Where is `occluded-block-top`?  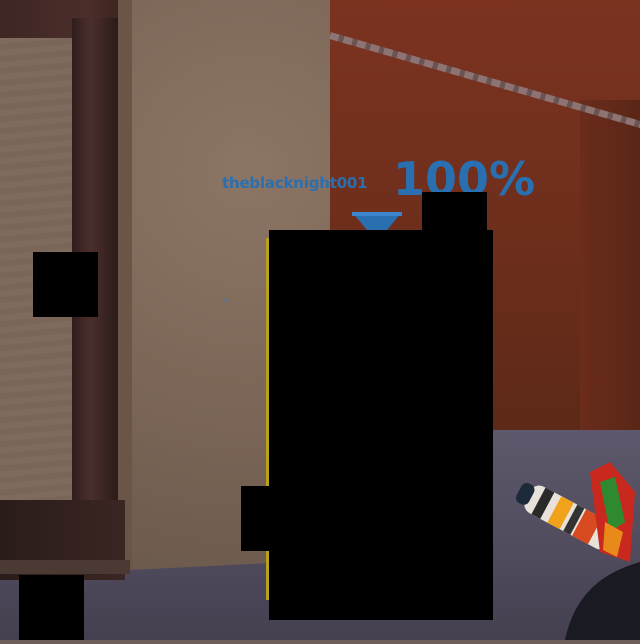 occluded-block-top is located at coordinates (454, 212).